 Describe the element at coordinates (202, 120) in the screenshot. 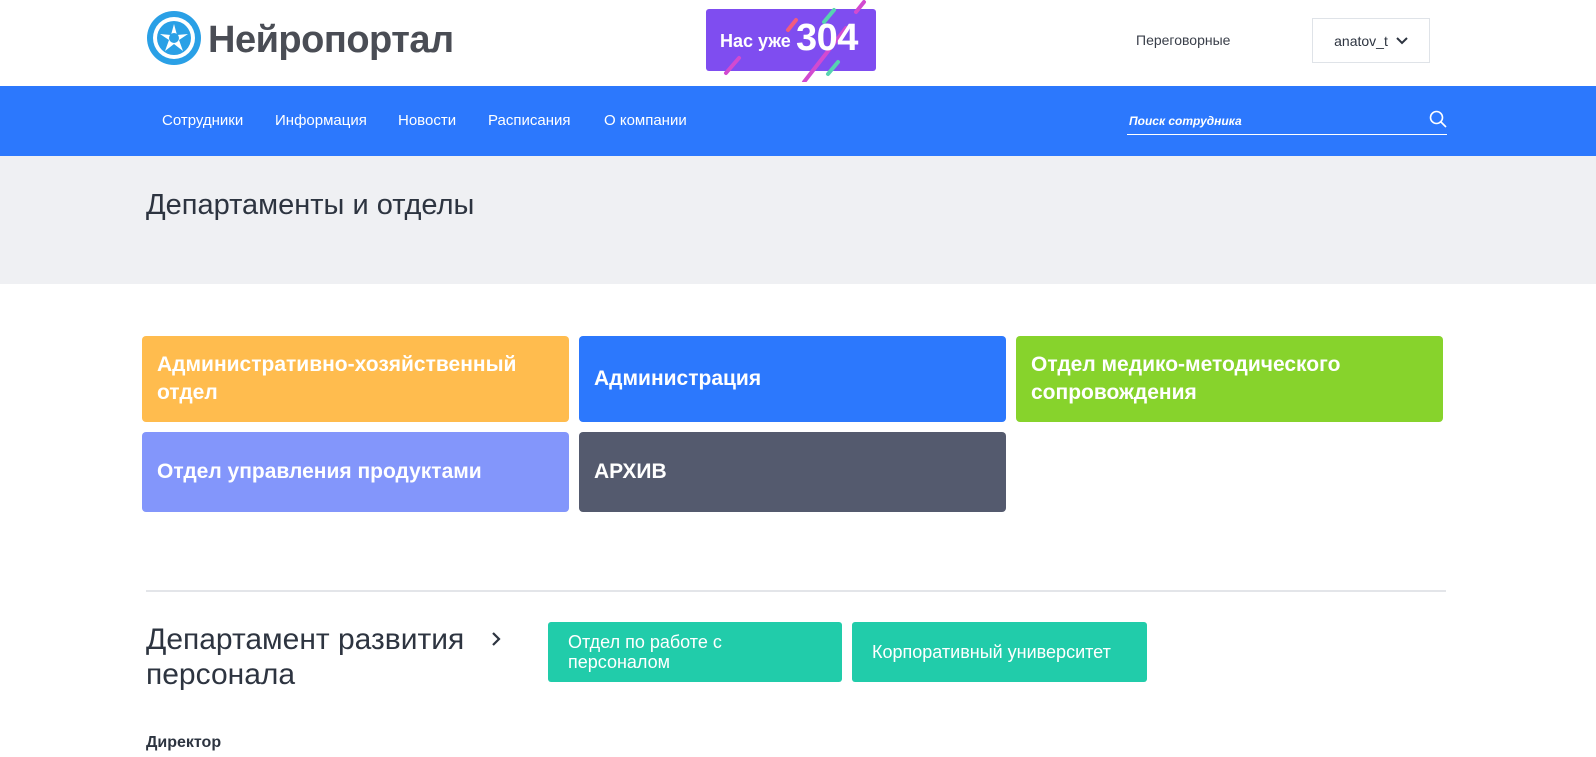

I see `nav-item-employees: Сотрудники` at that location.